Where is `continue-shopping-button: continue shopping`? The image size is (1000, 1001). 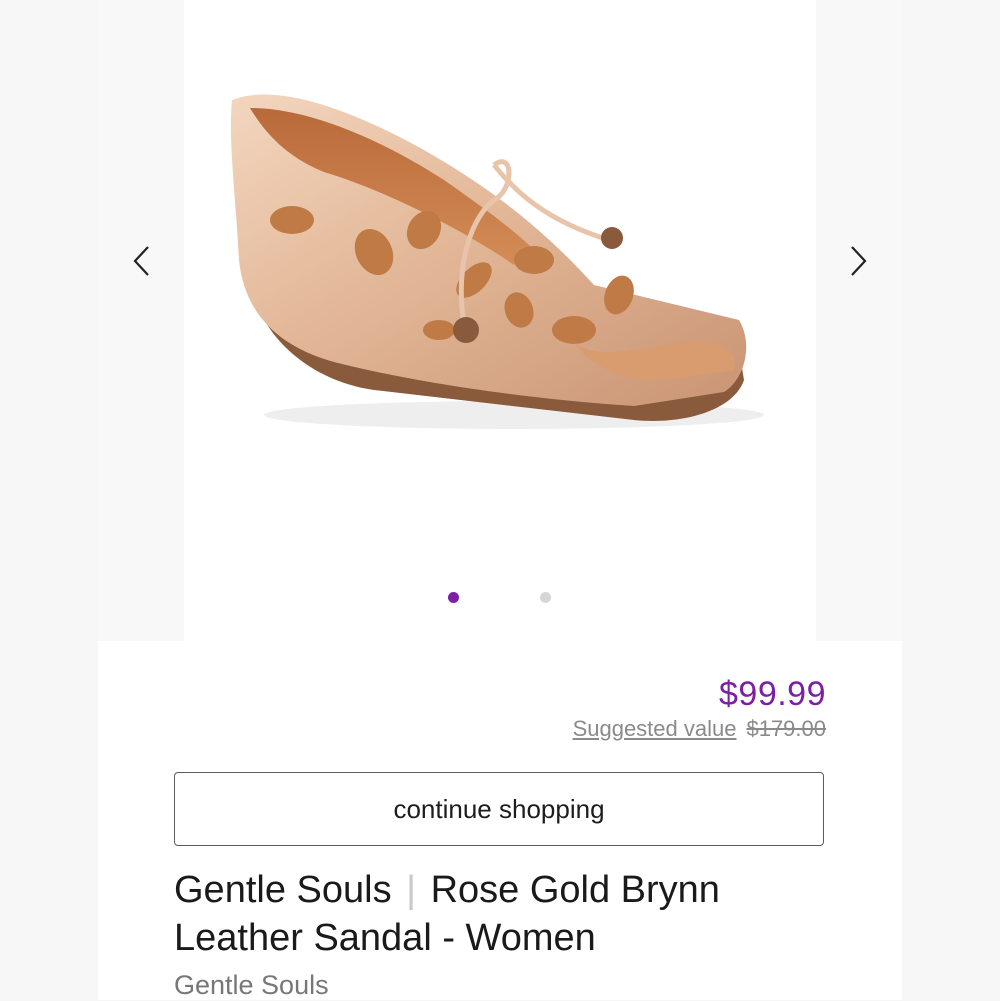
continue-shopping-button: continue shopping is located at coordinates (499, 809).